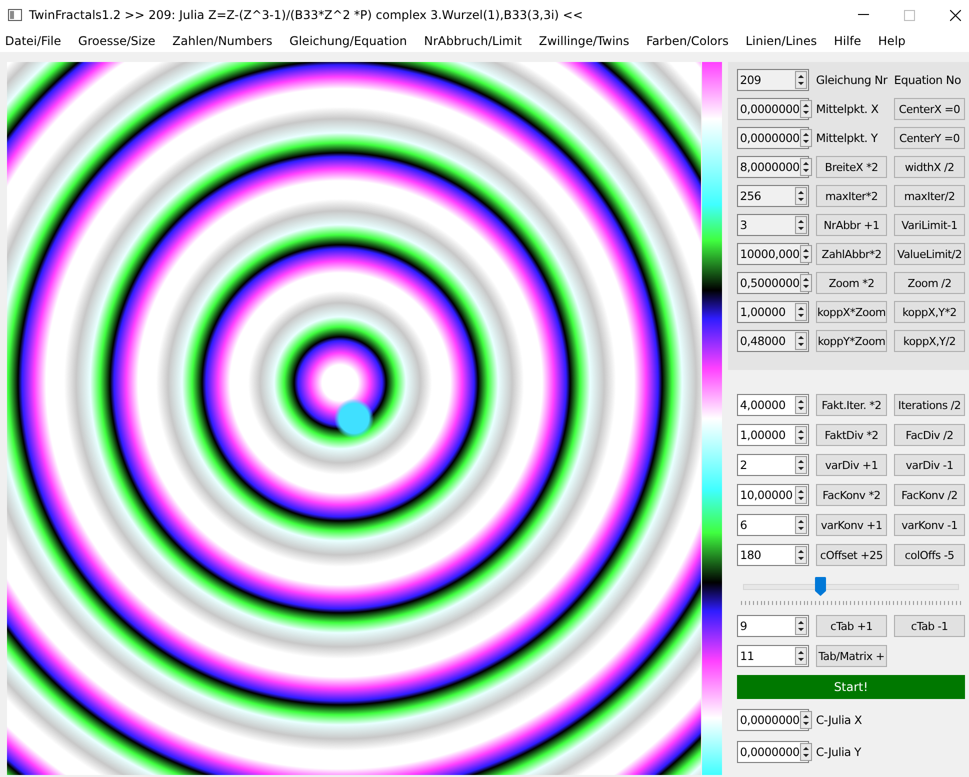 This screenshot has height=777, width=969. What do you see at coordinates (473, 41) in the screenshot?
I see `menu-item: NrAbbruch/Limit` at bounding box center [473, 41].